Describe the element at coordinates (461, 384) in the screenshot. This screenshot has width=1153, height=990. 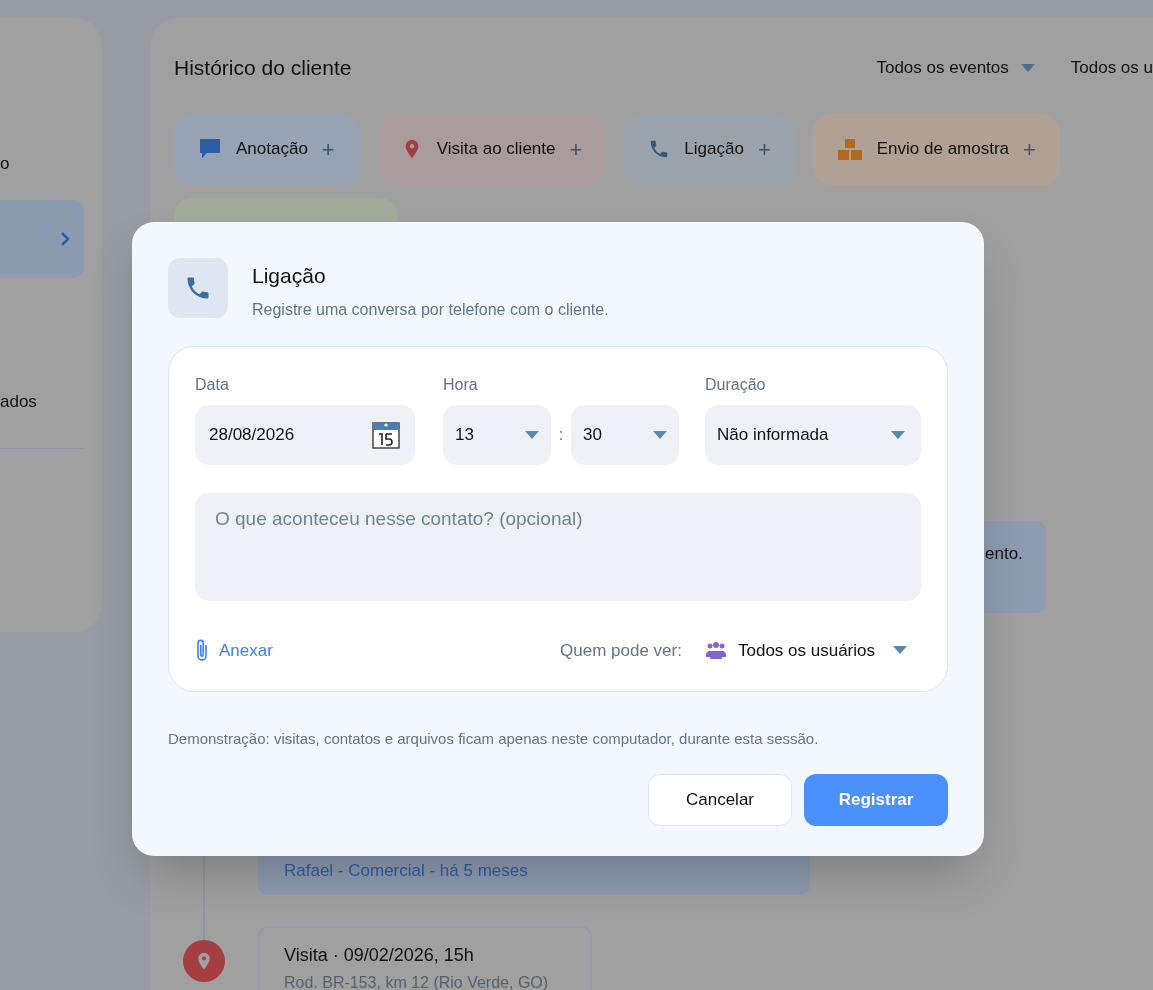
I see `field-label: Hora` at that location.